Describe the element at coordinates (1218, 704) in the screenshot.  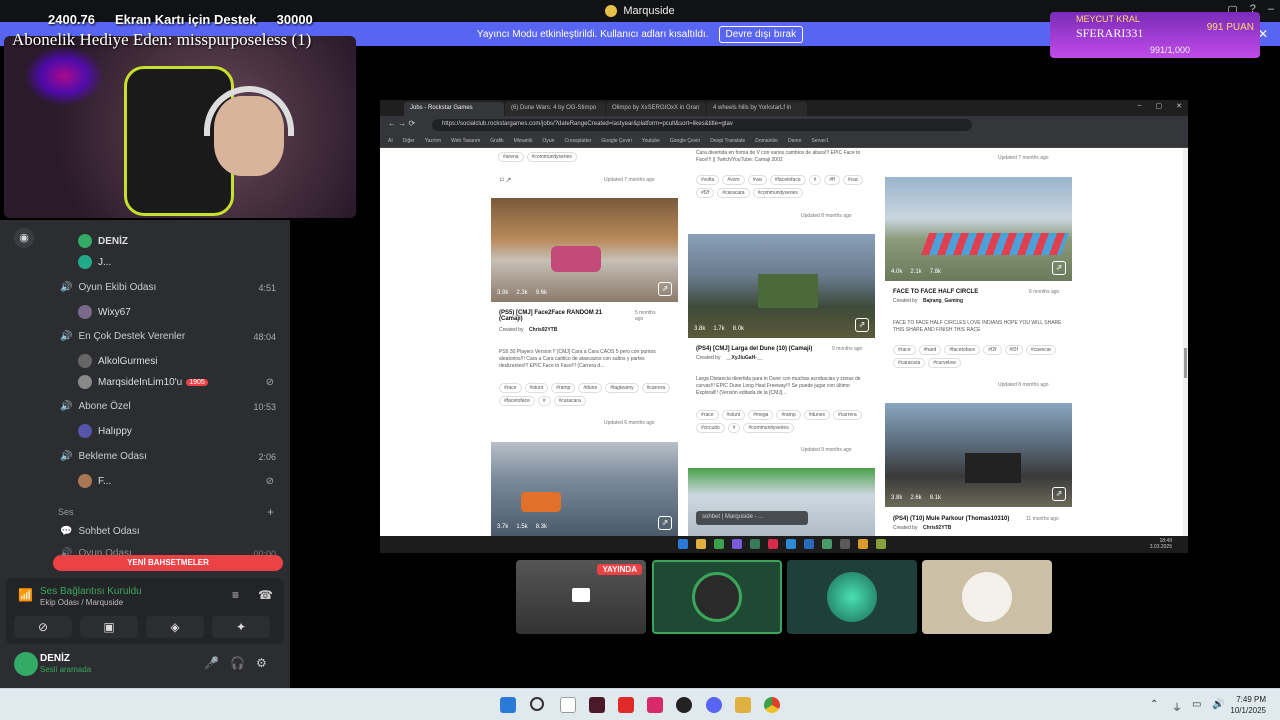
I see `volume-icon: 🔊` at that location.